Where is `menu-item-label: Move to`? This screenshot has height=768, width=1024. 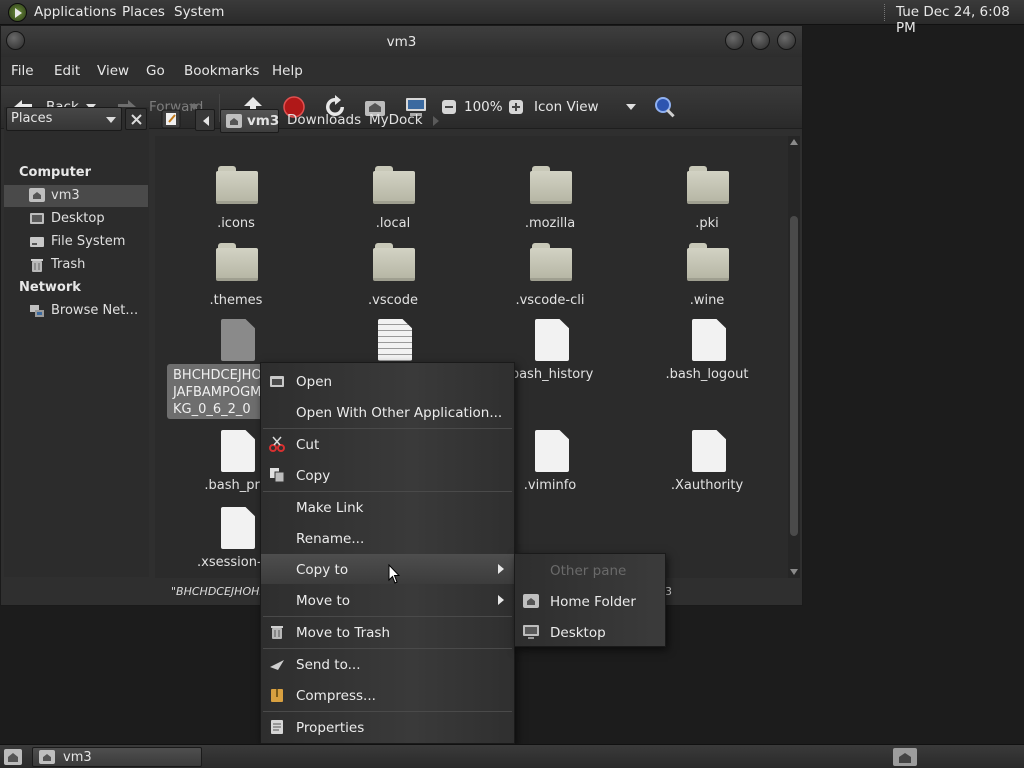
menu-item-label: Move to is located at coordinates (323, 601).